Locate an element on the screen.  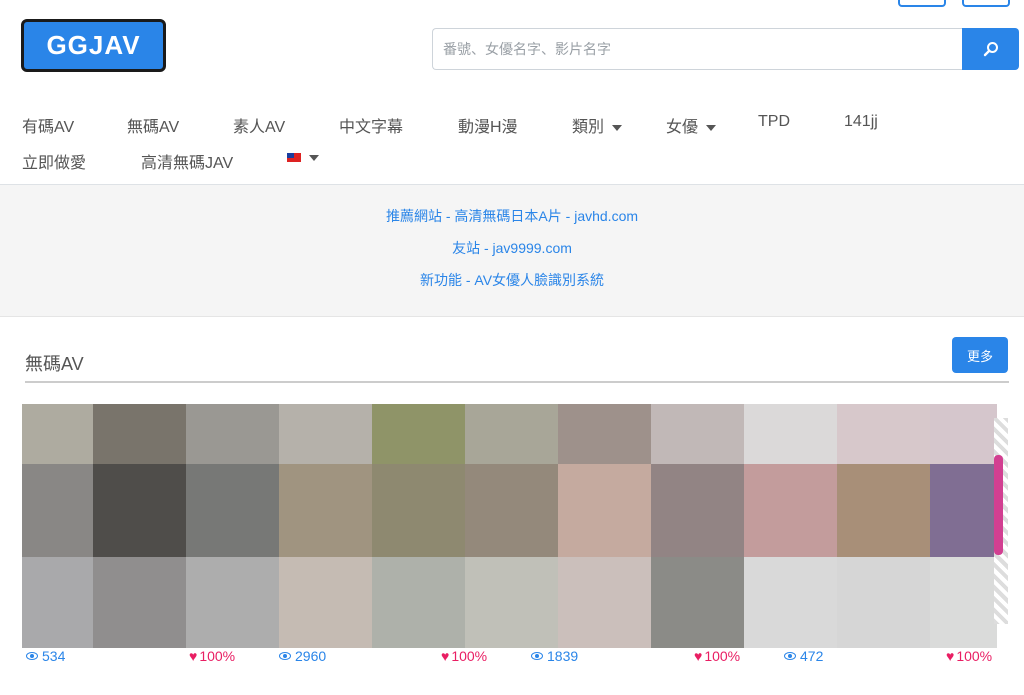
video-views: 534 is located at coordinates (45, 656).